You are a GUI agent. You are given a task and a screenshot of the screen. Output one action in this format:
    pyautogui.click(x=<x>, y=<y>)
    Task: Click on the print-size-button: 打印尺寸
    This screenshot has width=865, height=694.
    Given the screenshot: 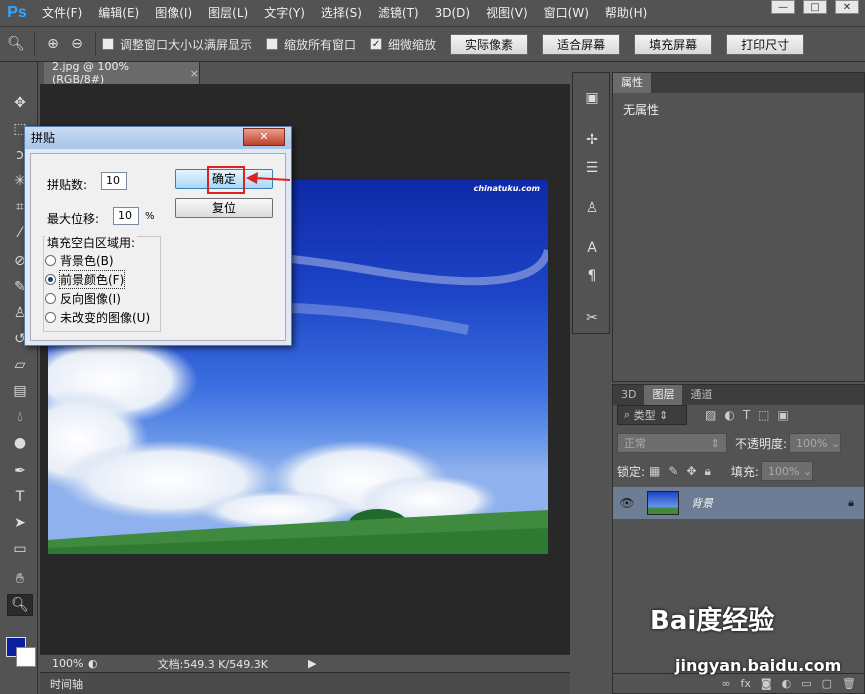 What is the action you would take?
    pyautogui.click(x=765, y=44)
    